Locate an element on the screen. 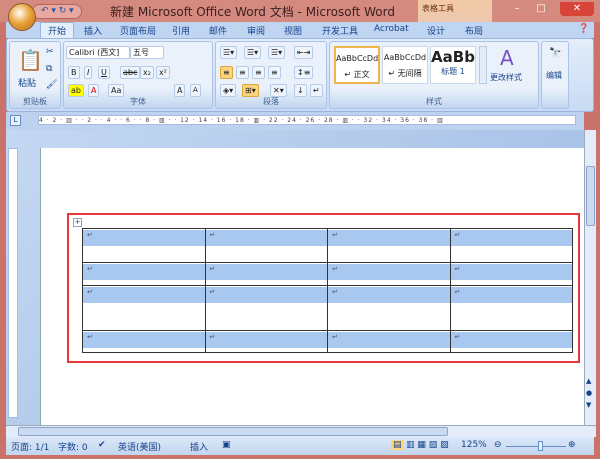 The height and width of the screenshot is (459, 600). office-button is located at coordinates (22, 17).